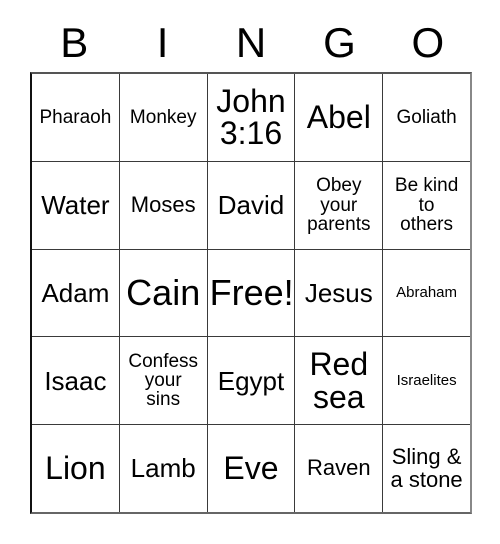  I want to click on bingo-cell-label: Abraham, so click(427, 293).